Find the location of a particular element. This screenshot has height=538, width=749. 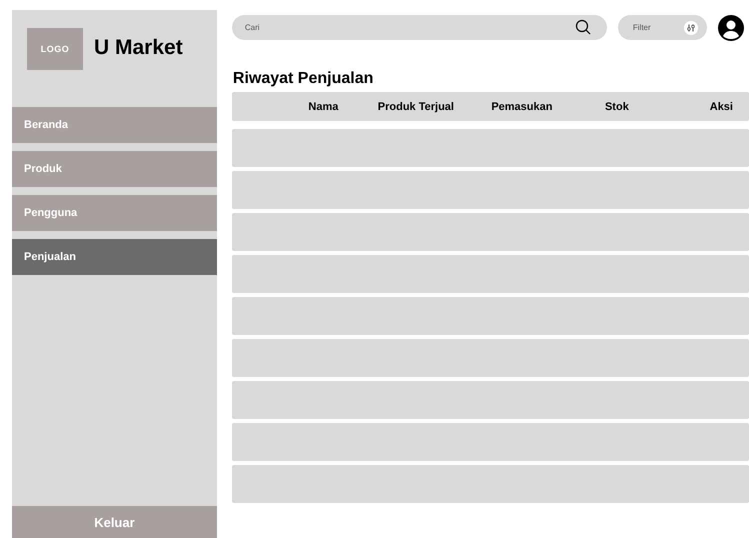

logout-button: Keluar is located at coordinates (114, 522).